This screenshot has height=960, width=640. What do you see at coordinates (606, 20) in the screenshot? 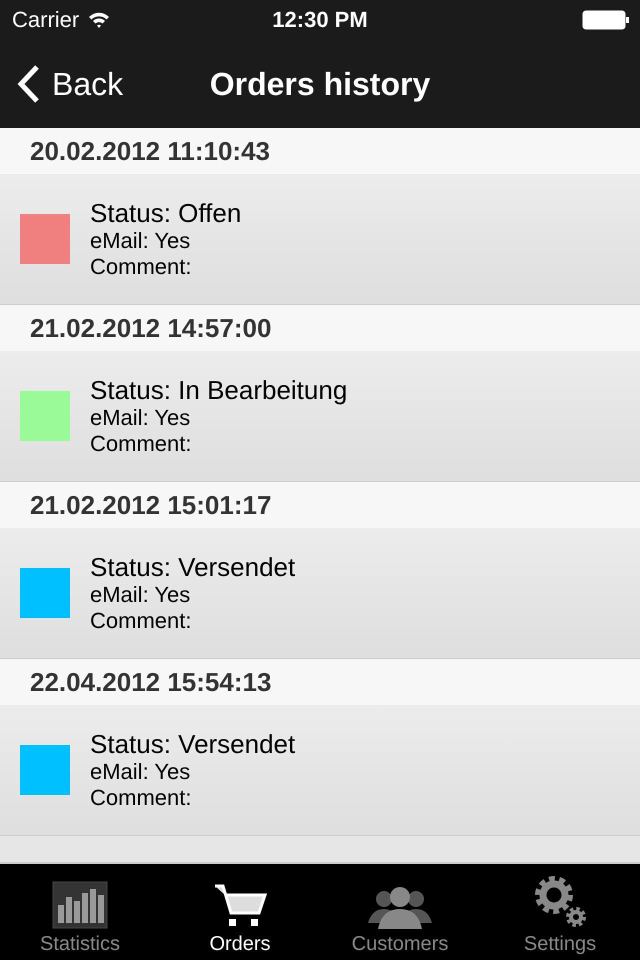
I see `battery-icon` at bounding box center [606, 20].